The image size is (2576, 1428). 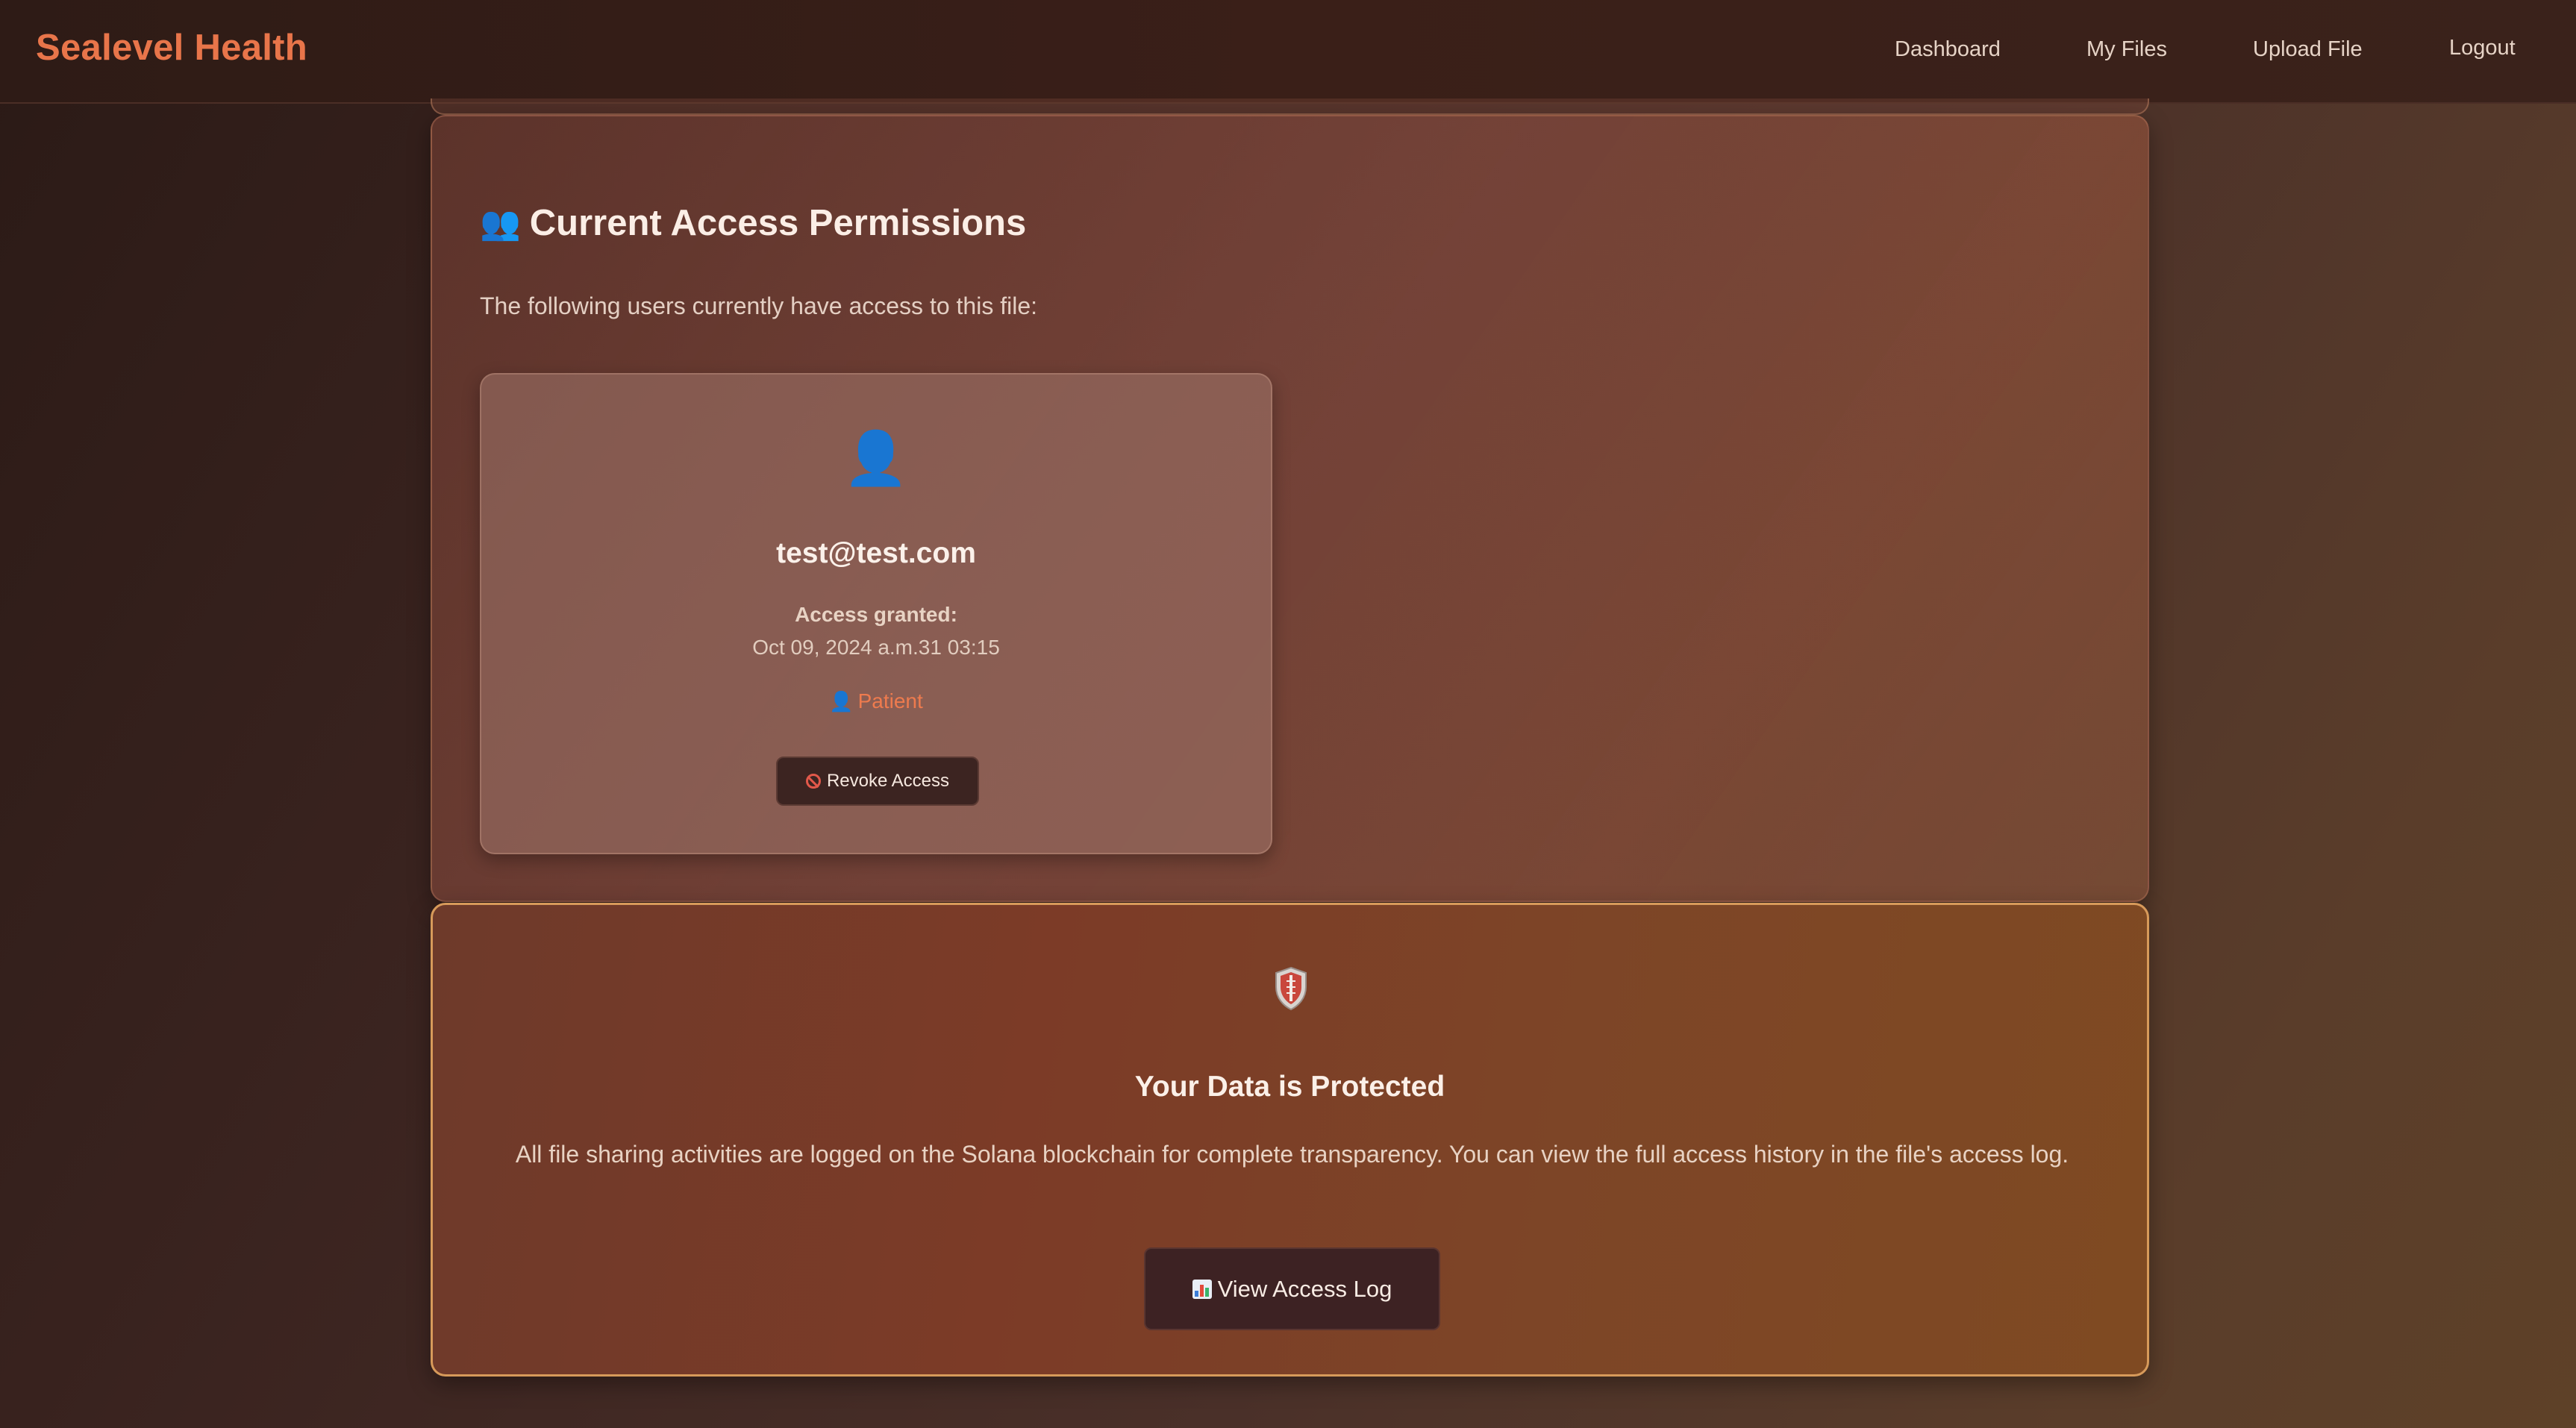 What do you see at coordinates (1304, 1288) in the screenshot?
I see `view-access-log-label: View Access Log` at bounding box center [1304, 1288].